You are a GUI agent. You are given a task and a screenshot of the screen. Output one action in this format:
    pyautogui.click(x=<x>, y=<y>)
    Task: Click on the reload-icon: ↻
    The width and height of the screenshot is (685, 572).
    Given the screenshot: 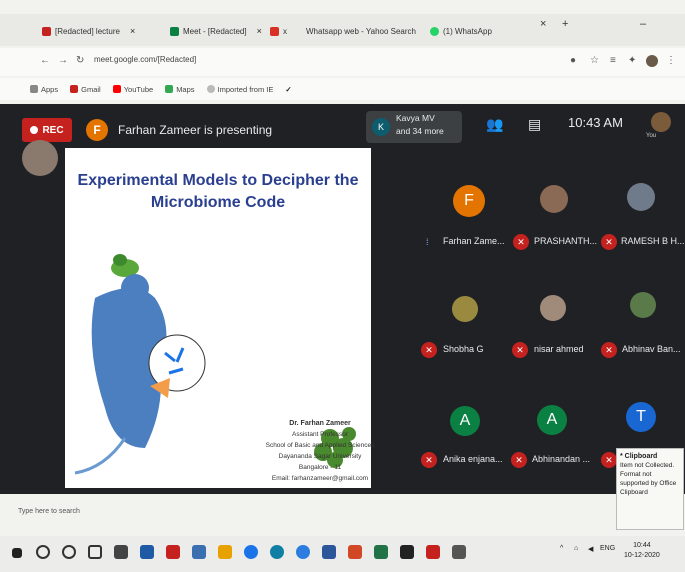 What is the action you would take?
    pyautogui.click(x=80, y=60)
    